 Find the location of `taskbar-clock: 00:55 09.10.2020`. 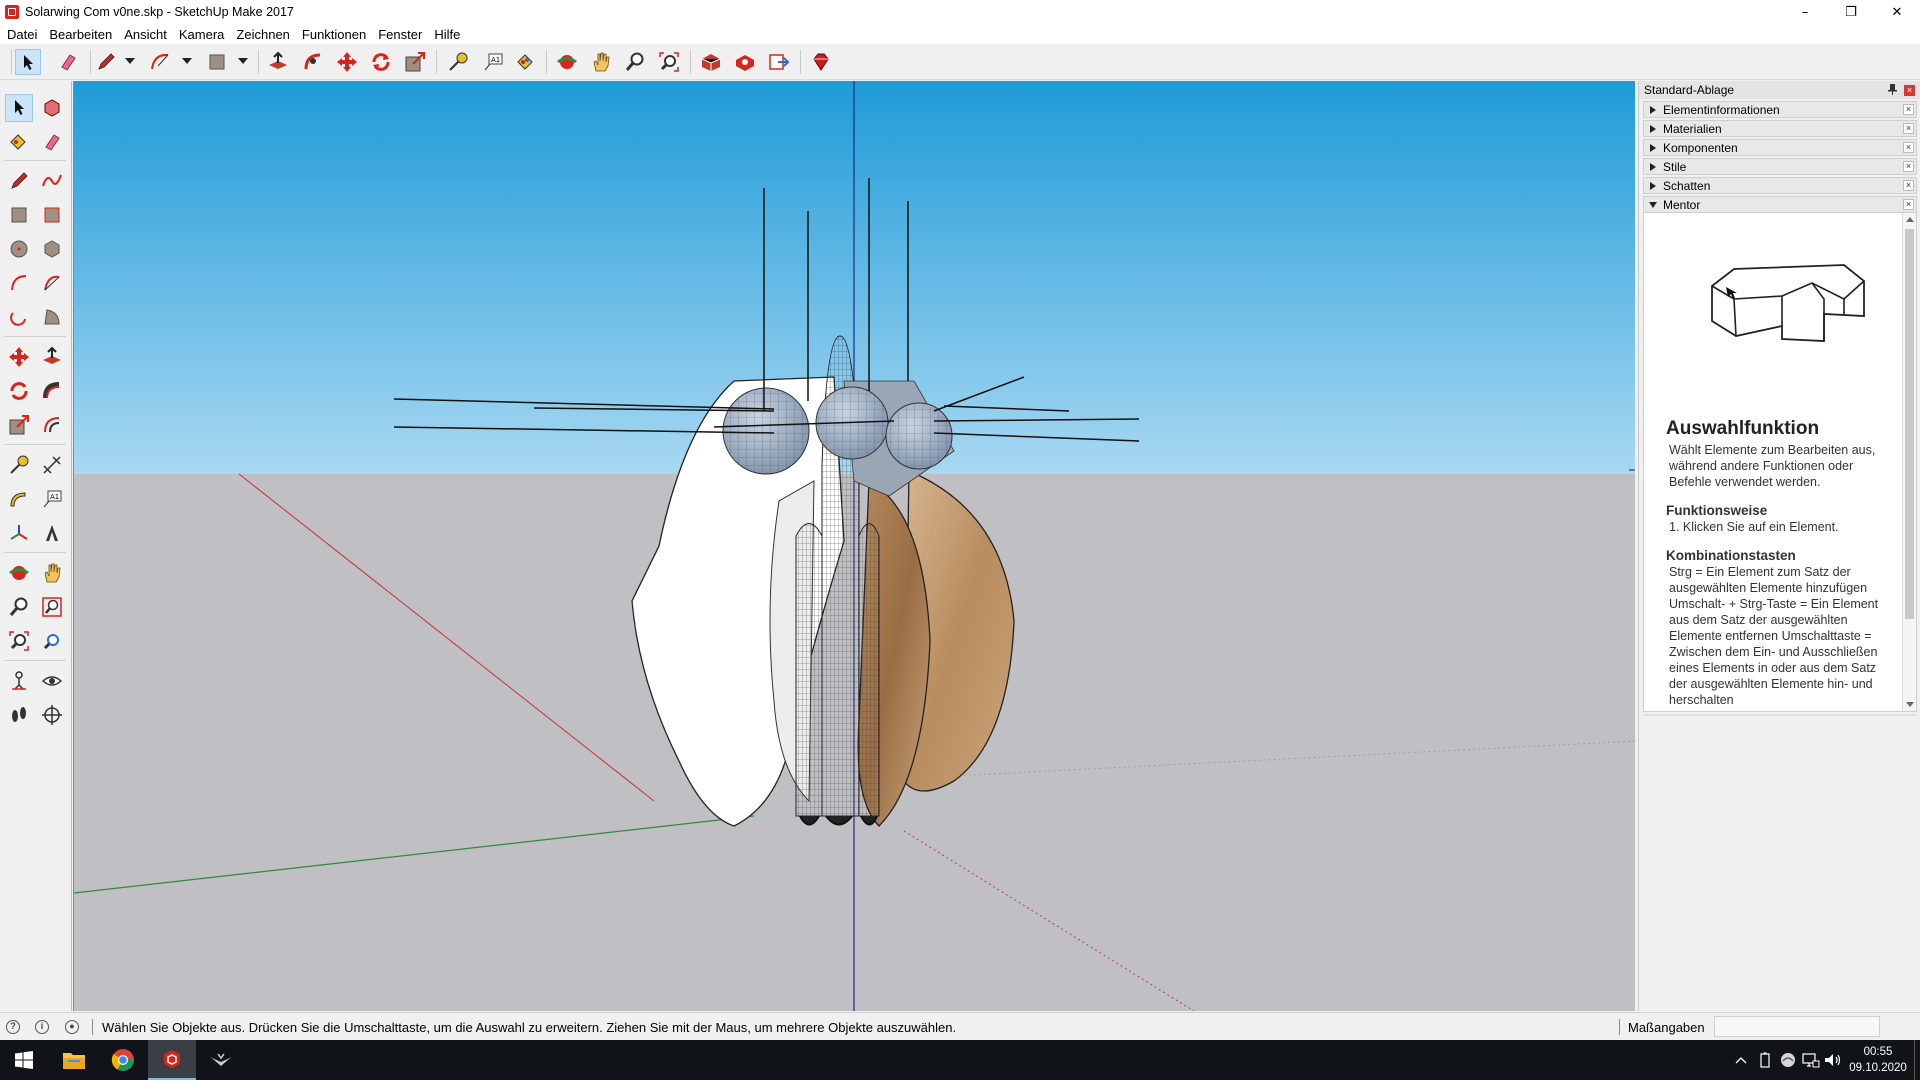

taskbar-clock: 00:55 09.10.2020 is located at coordinates (1878, 1060).